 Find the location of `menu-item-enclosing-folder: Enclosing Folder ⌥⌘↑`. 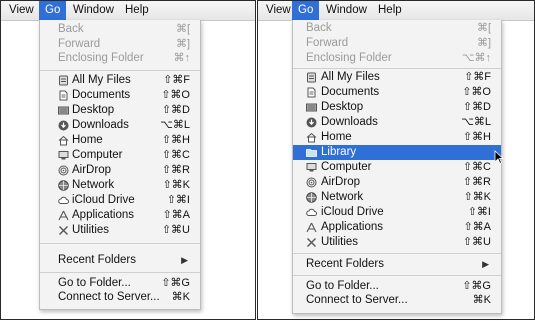

menu-item-enclosing-folder: Enclosing Folder ⌥⌘↑ is located at coordinates (398, 58).